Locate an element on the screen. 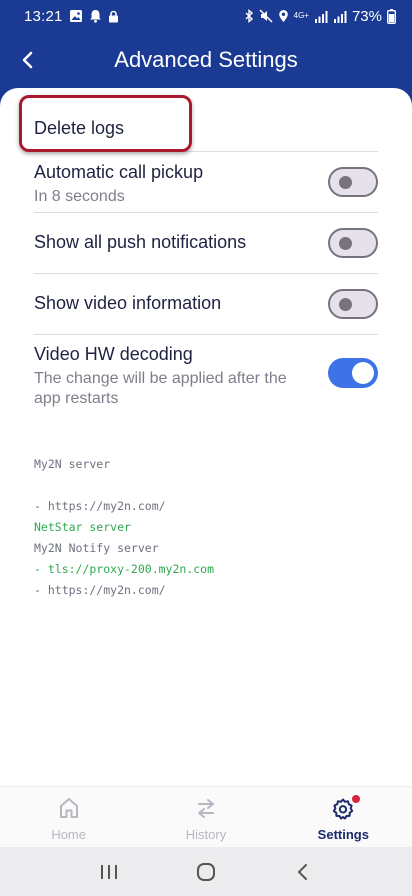 The image size is (412, 896). push-notifications-label: Show all push notifications is located at coordinates (140, 242).